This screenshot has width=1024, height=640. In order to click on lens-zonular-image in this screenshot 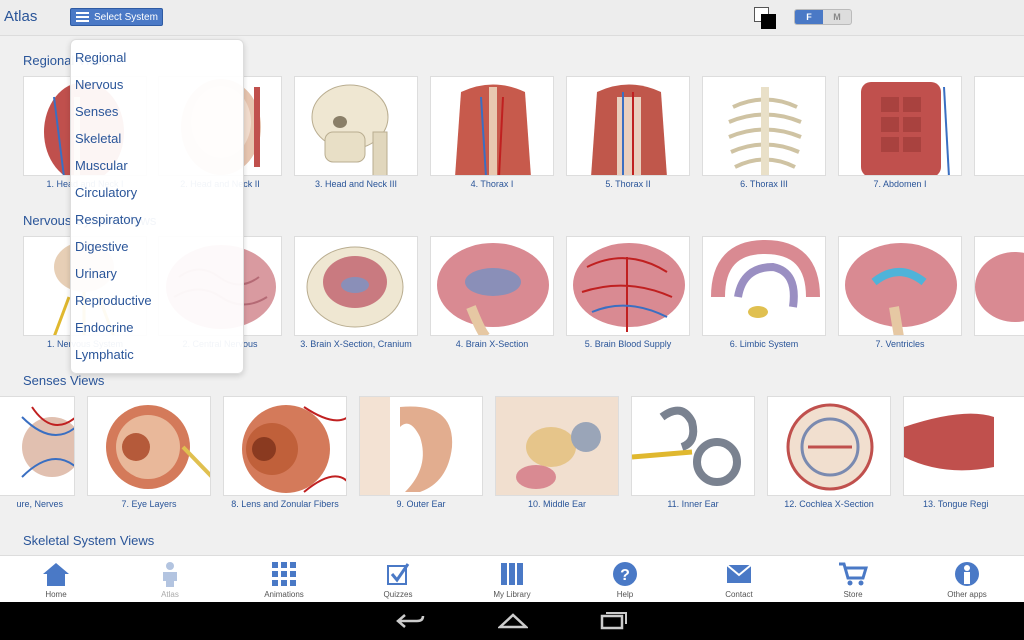, I will do `click(285, 446)`.